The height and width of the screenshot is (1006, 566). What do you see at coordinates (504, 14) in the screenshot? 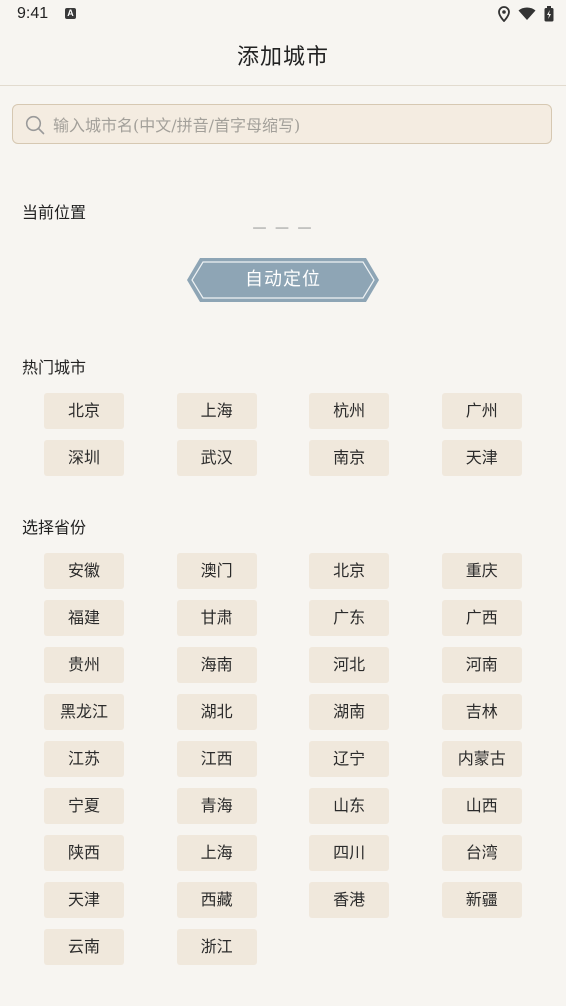
I see `location-icon` at bounding box center [504, 14].